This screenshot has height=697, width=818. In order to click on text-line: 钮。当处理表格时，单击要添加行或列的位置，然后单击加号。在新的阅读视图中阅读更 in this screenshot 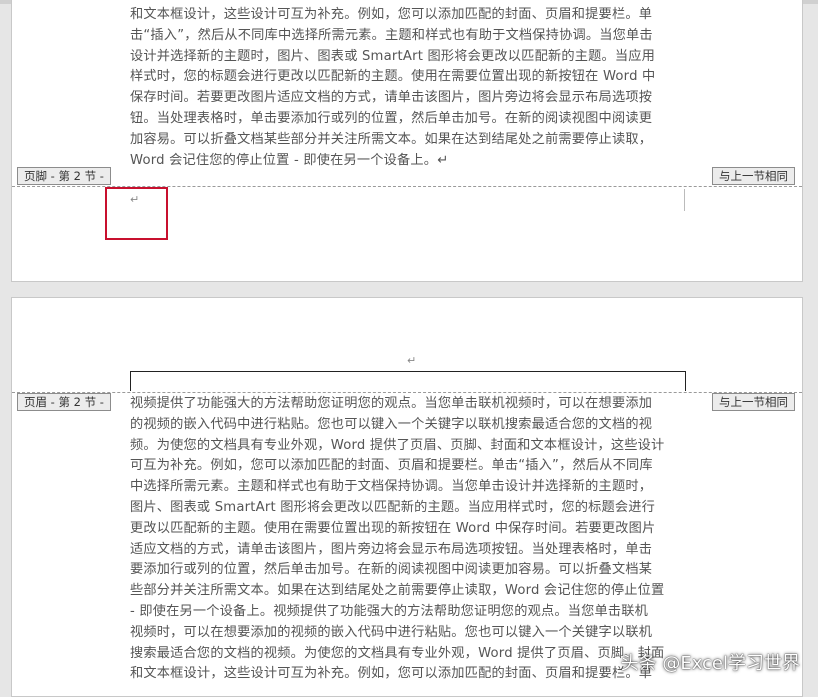, I will do `click(410, 119)`.